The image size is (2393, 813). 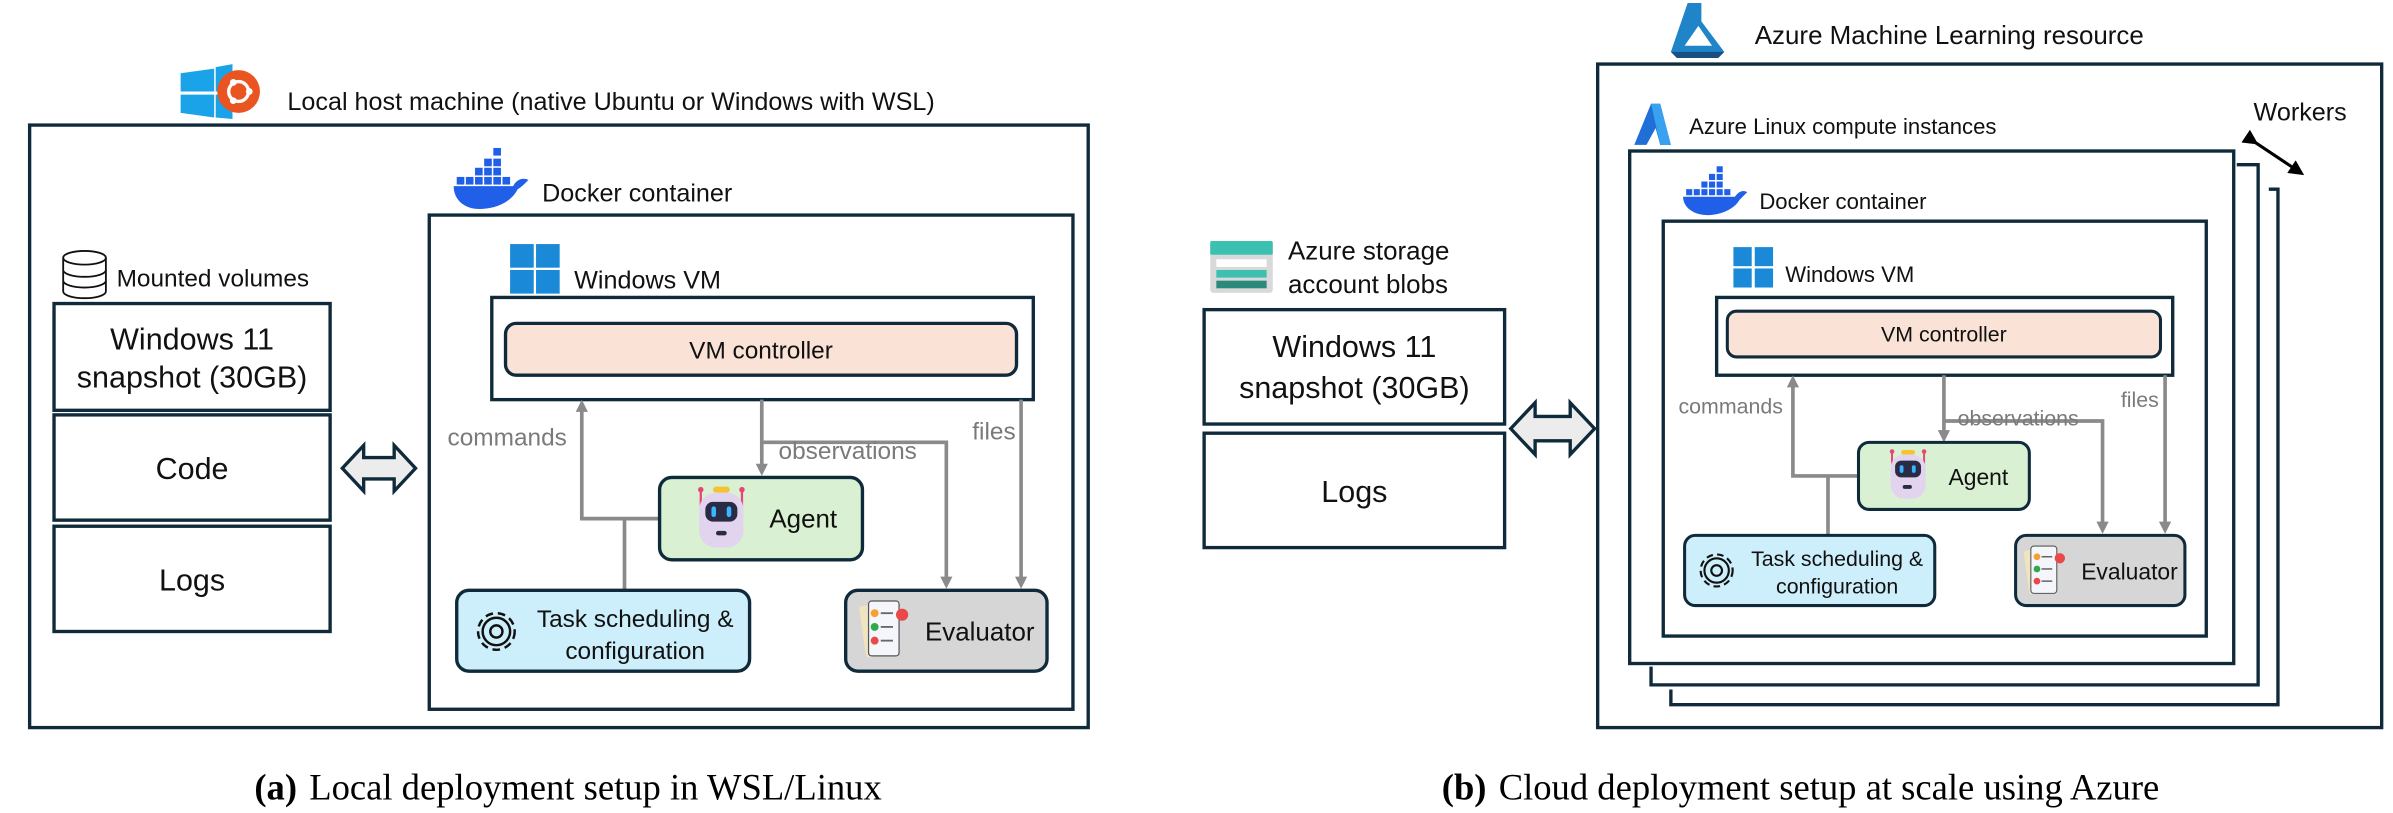 I want to click on mounted-volumes-label: Mounted volumes, so click(x=213, y=279).